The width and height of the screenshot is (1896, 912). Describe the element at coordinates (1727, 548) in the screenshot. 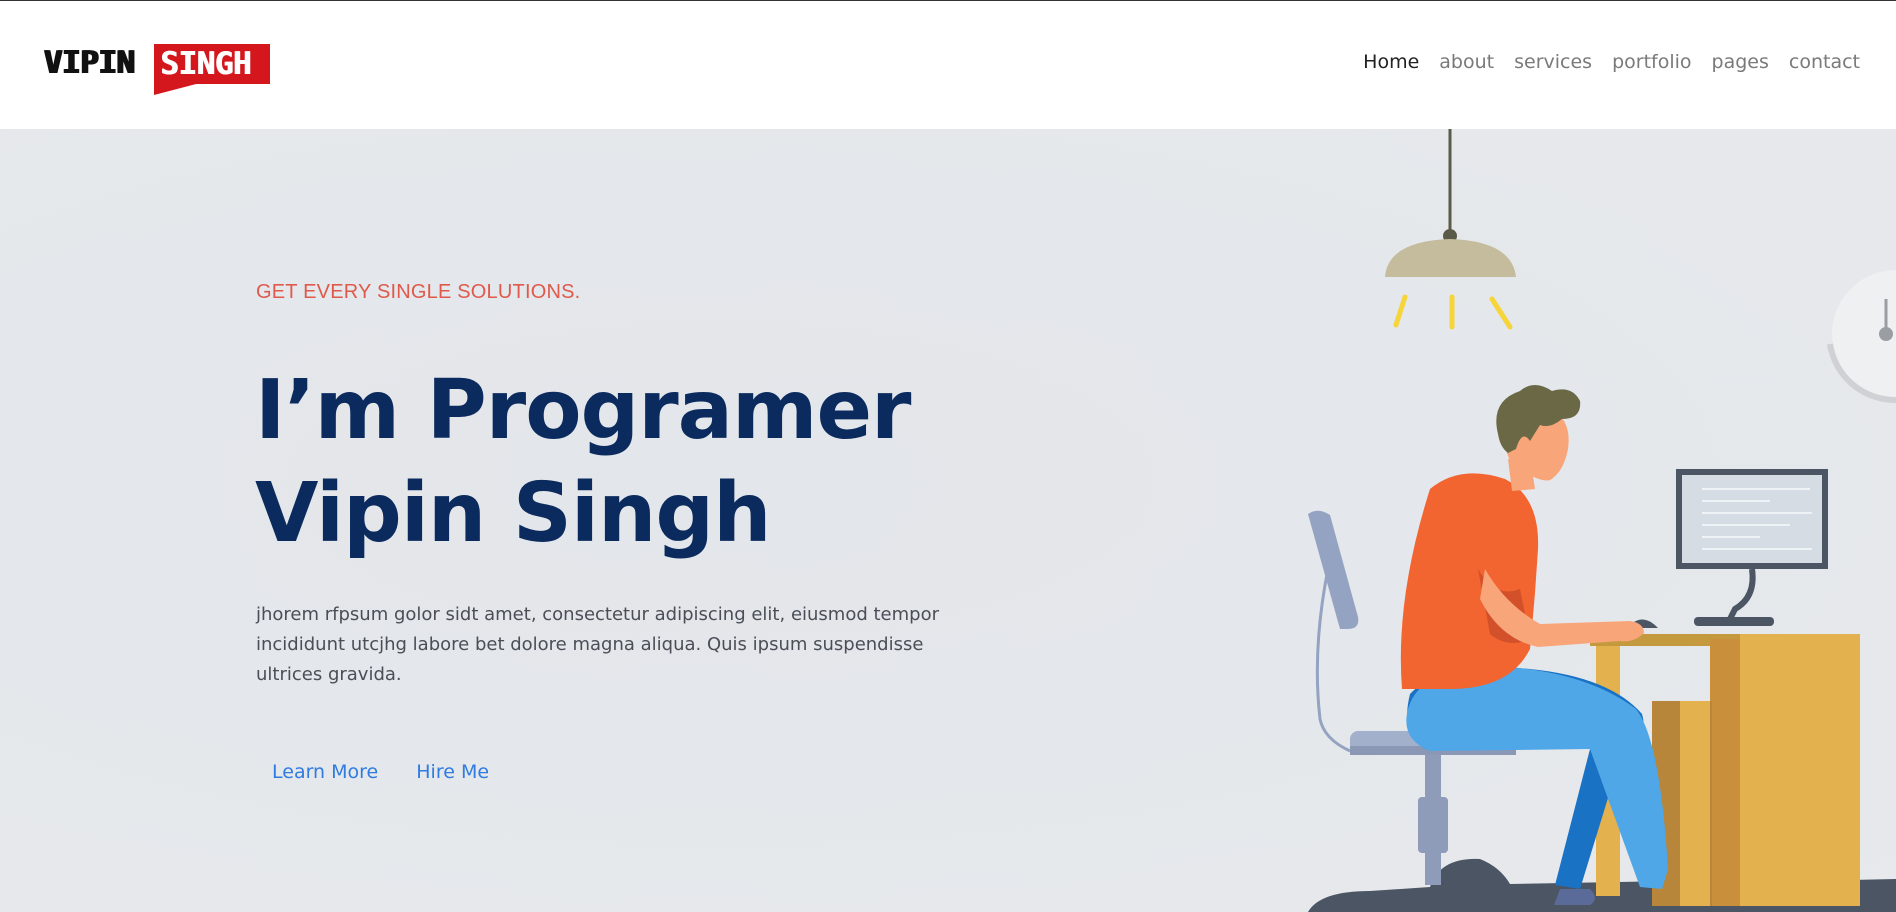

I see `monitor-icon` at that location.